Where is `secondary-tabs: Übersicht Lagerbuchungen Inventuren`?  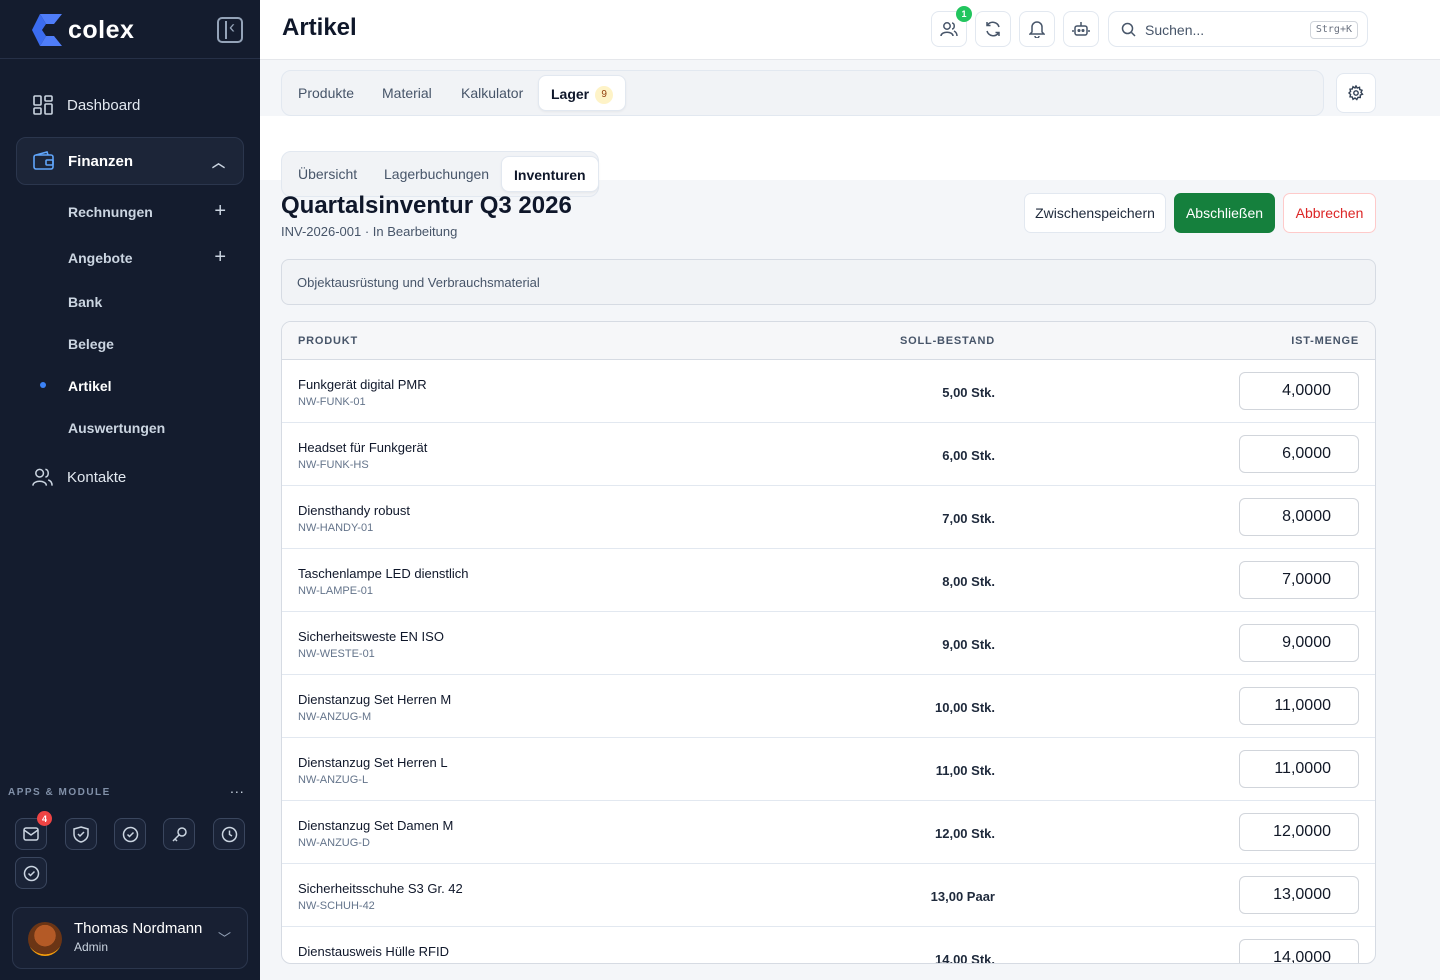
secondary-tabs: Übersicht Lagerbuchungen Inventuren is located at coordinates (440, 174).